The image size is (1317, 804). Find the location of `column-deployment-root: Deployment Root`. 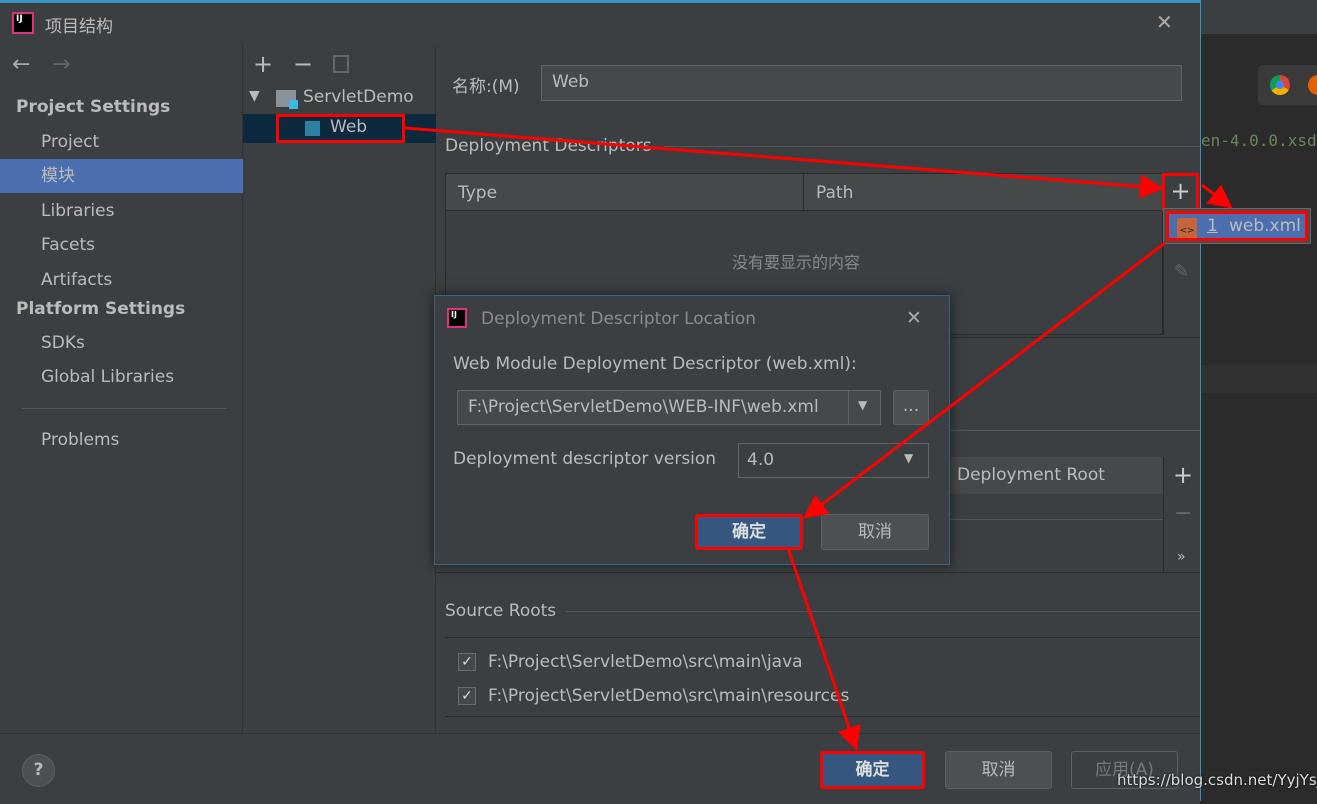

column-deployment-root: Deployment Root is located at coordinates (1055, 475).